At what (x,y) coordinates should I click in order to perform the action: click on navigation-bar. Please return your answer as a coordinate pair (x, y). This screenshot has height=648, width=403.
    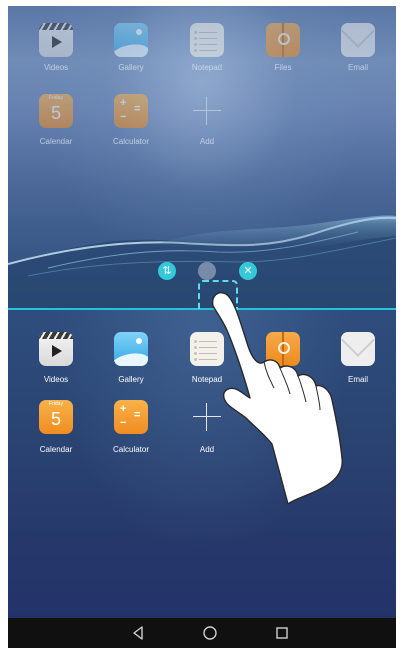
    Looking at the image, I should click on (202, 633).